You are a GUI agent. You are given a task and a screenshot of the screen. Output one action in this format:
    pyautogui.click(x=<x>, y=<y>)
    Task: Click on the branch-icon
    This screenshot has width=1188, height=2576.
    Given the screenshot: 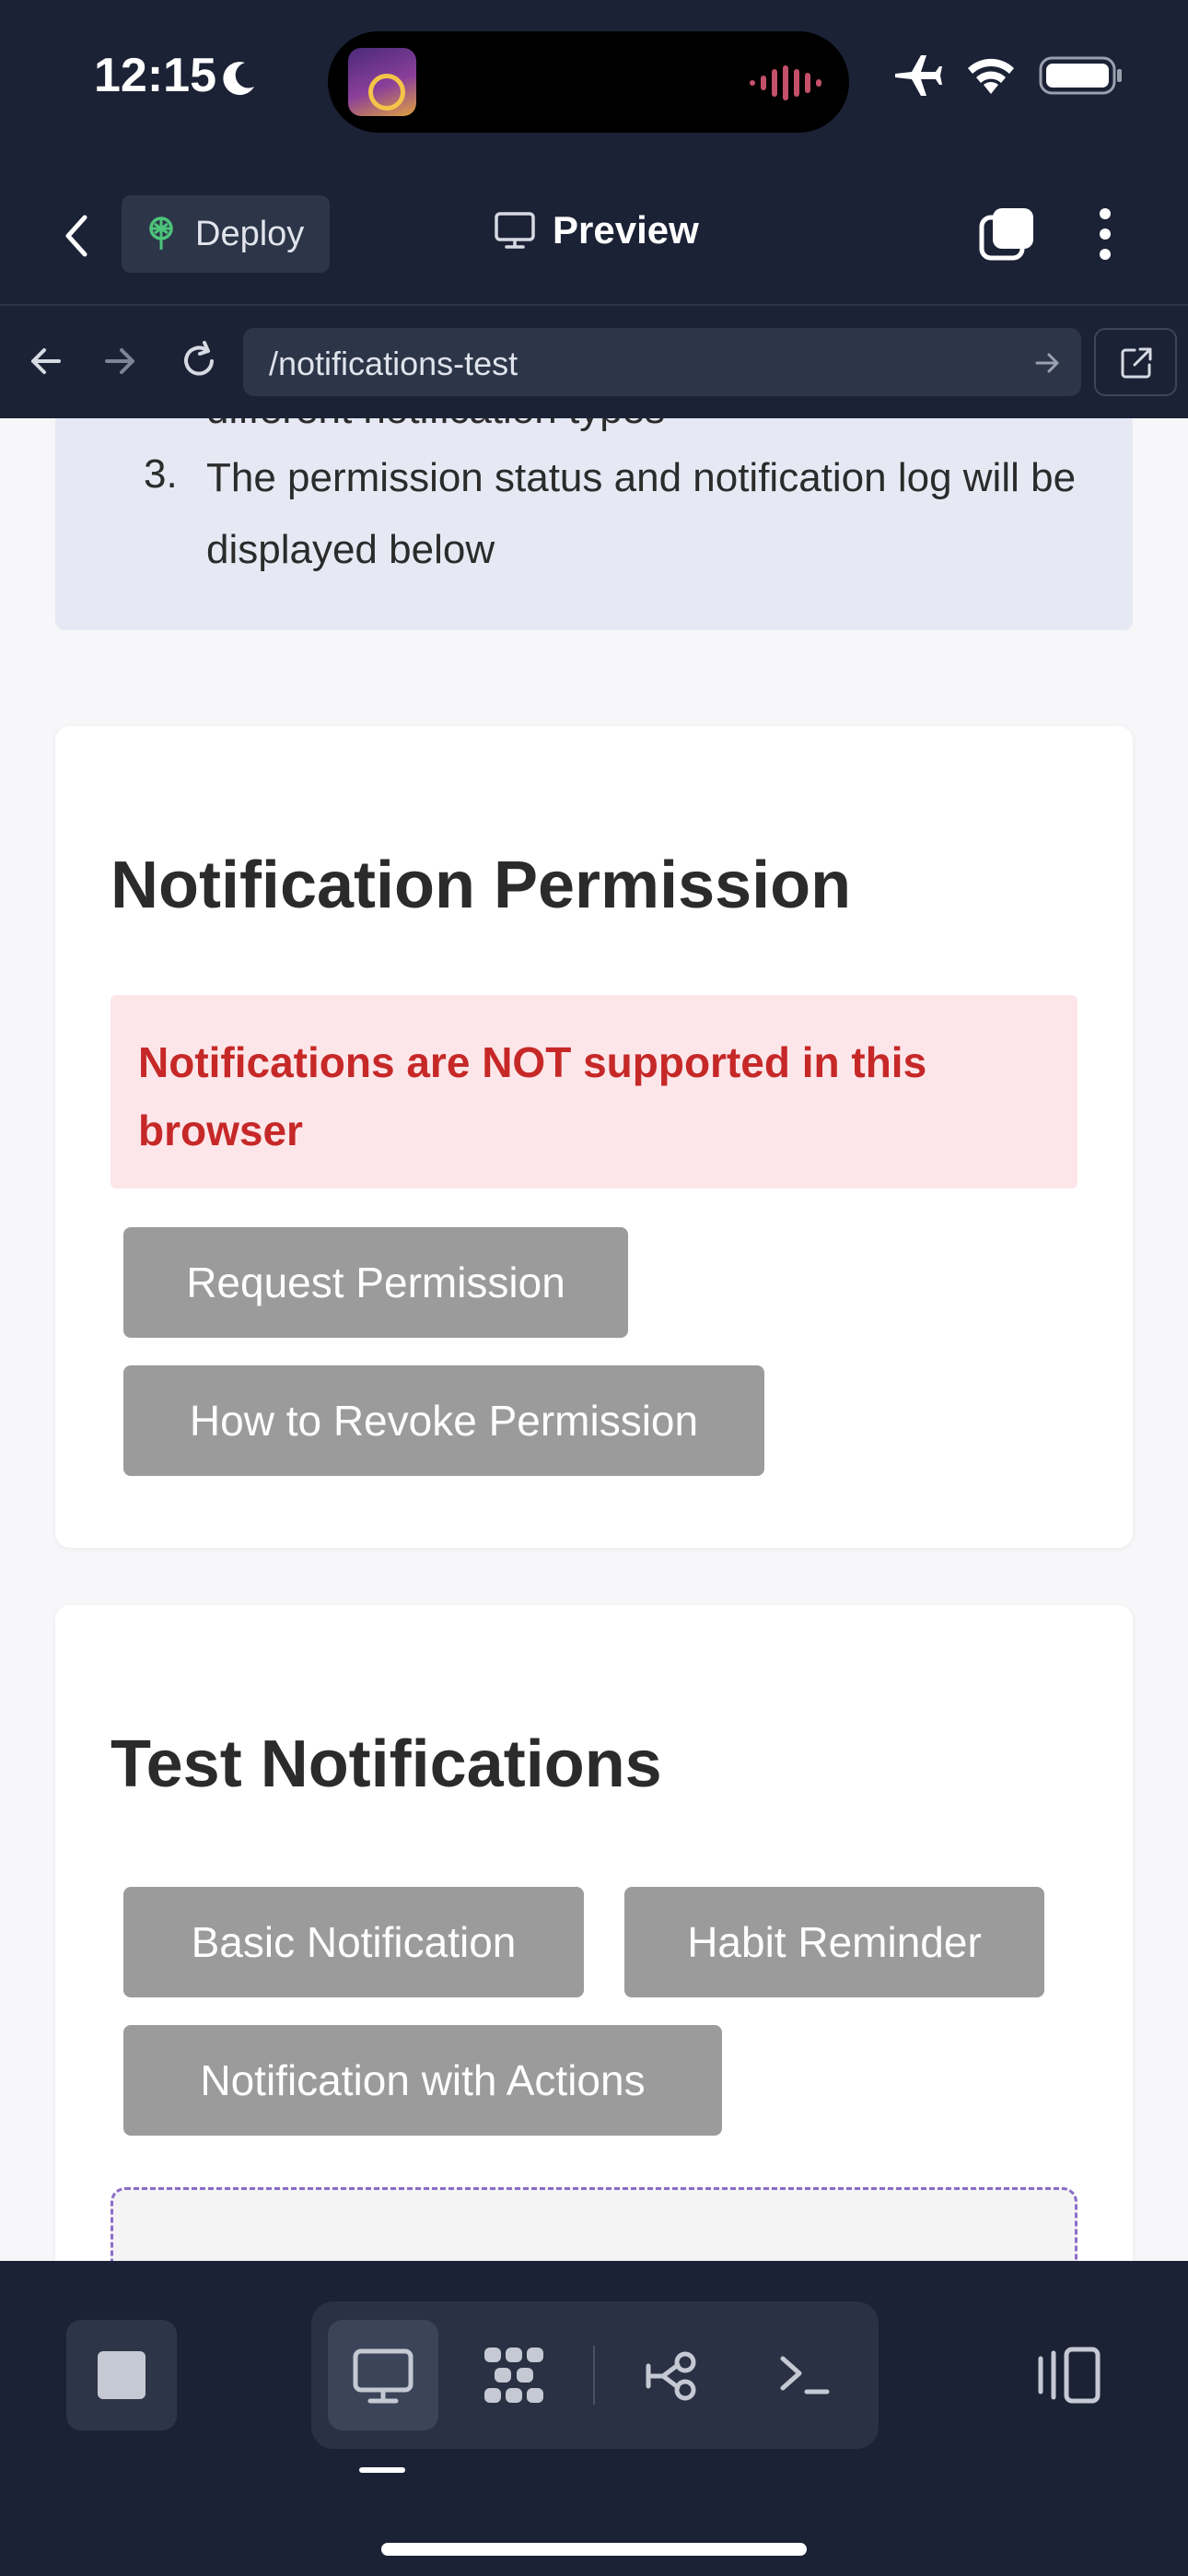 What is the action you would take?
    pyautogui.click(x=671, y=2376)
    